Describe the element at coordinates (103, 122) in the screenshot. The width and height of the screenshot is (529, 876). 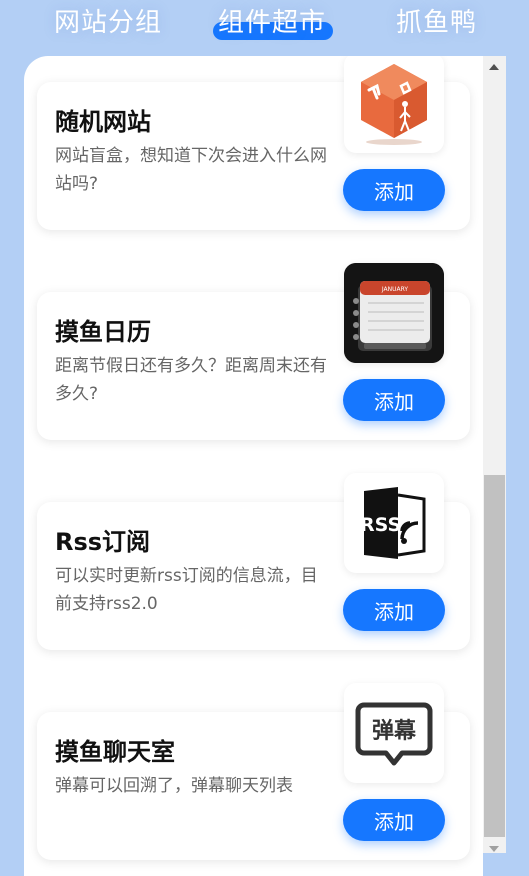
I see `widget-title: 随机网站` at that location.